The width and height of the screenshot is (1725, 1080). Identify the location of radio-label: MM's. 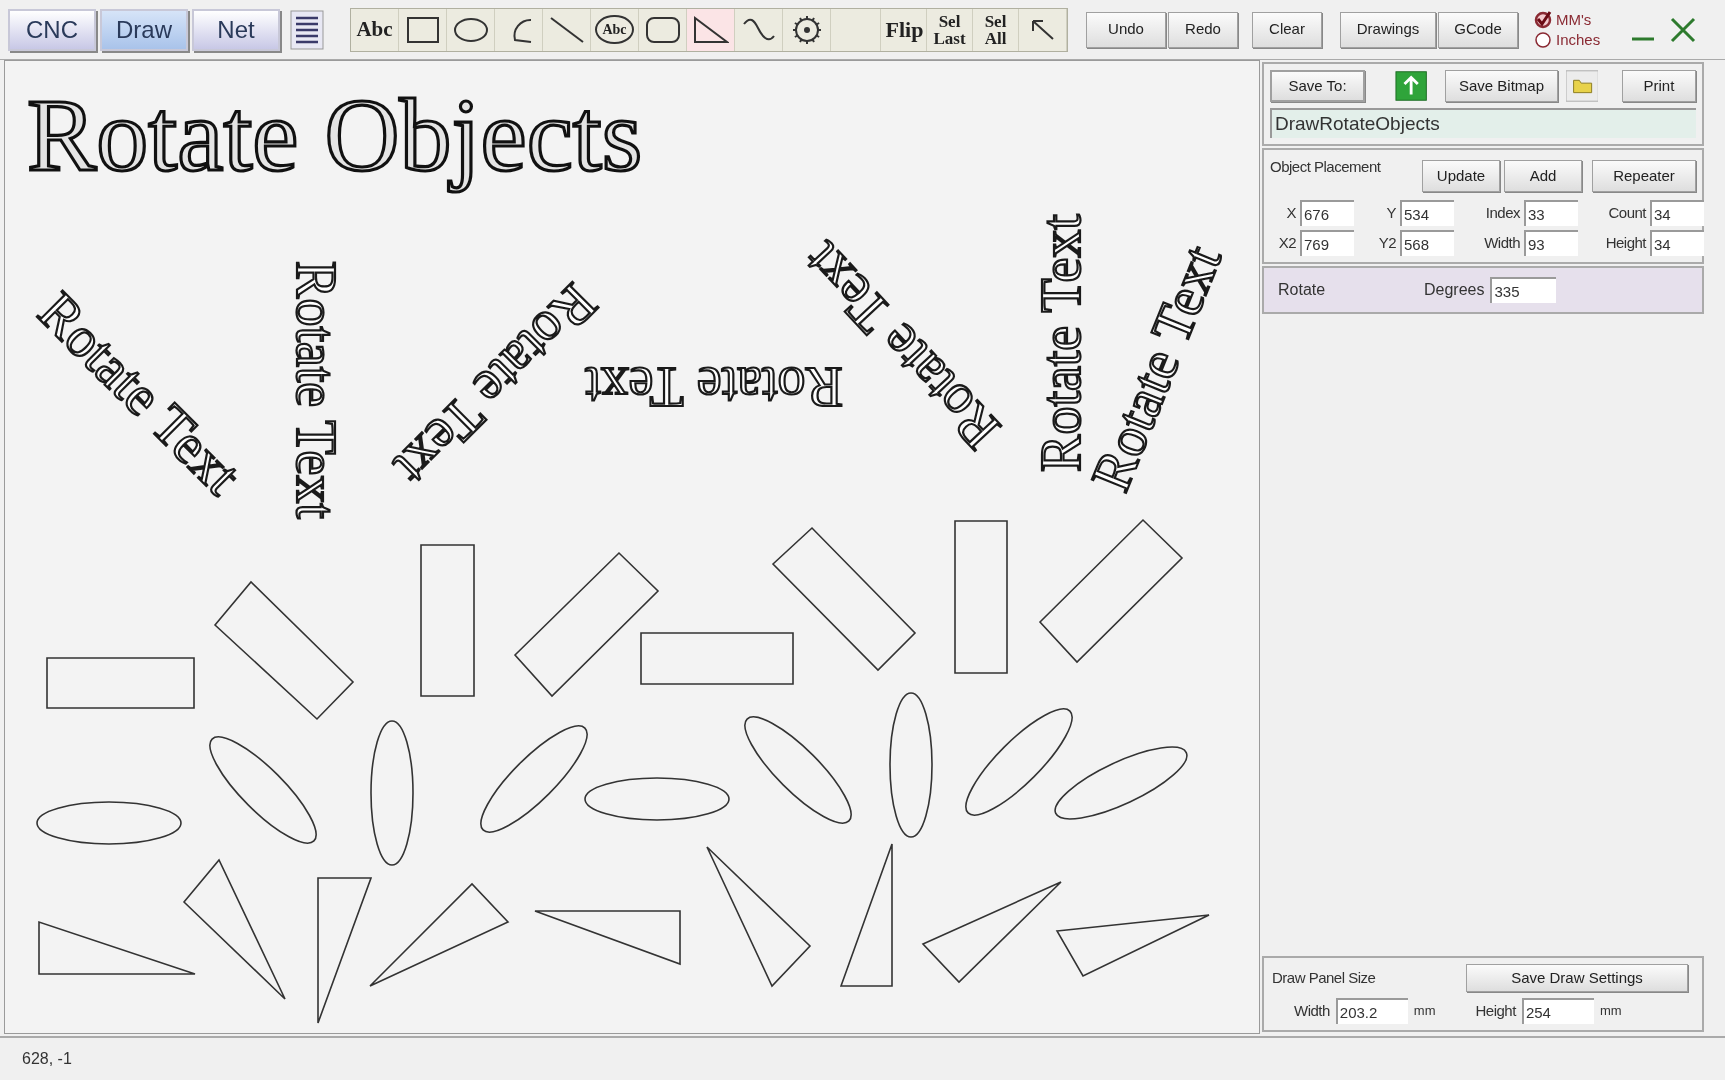
(1574, 19).